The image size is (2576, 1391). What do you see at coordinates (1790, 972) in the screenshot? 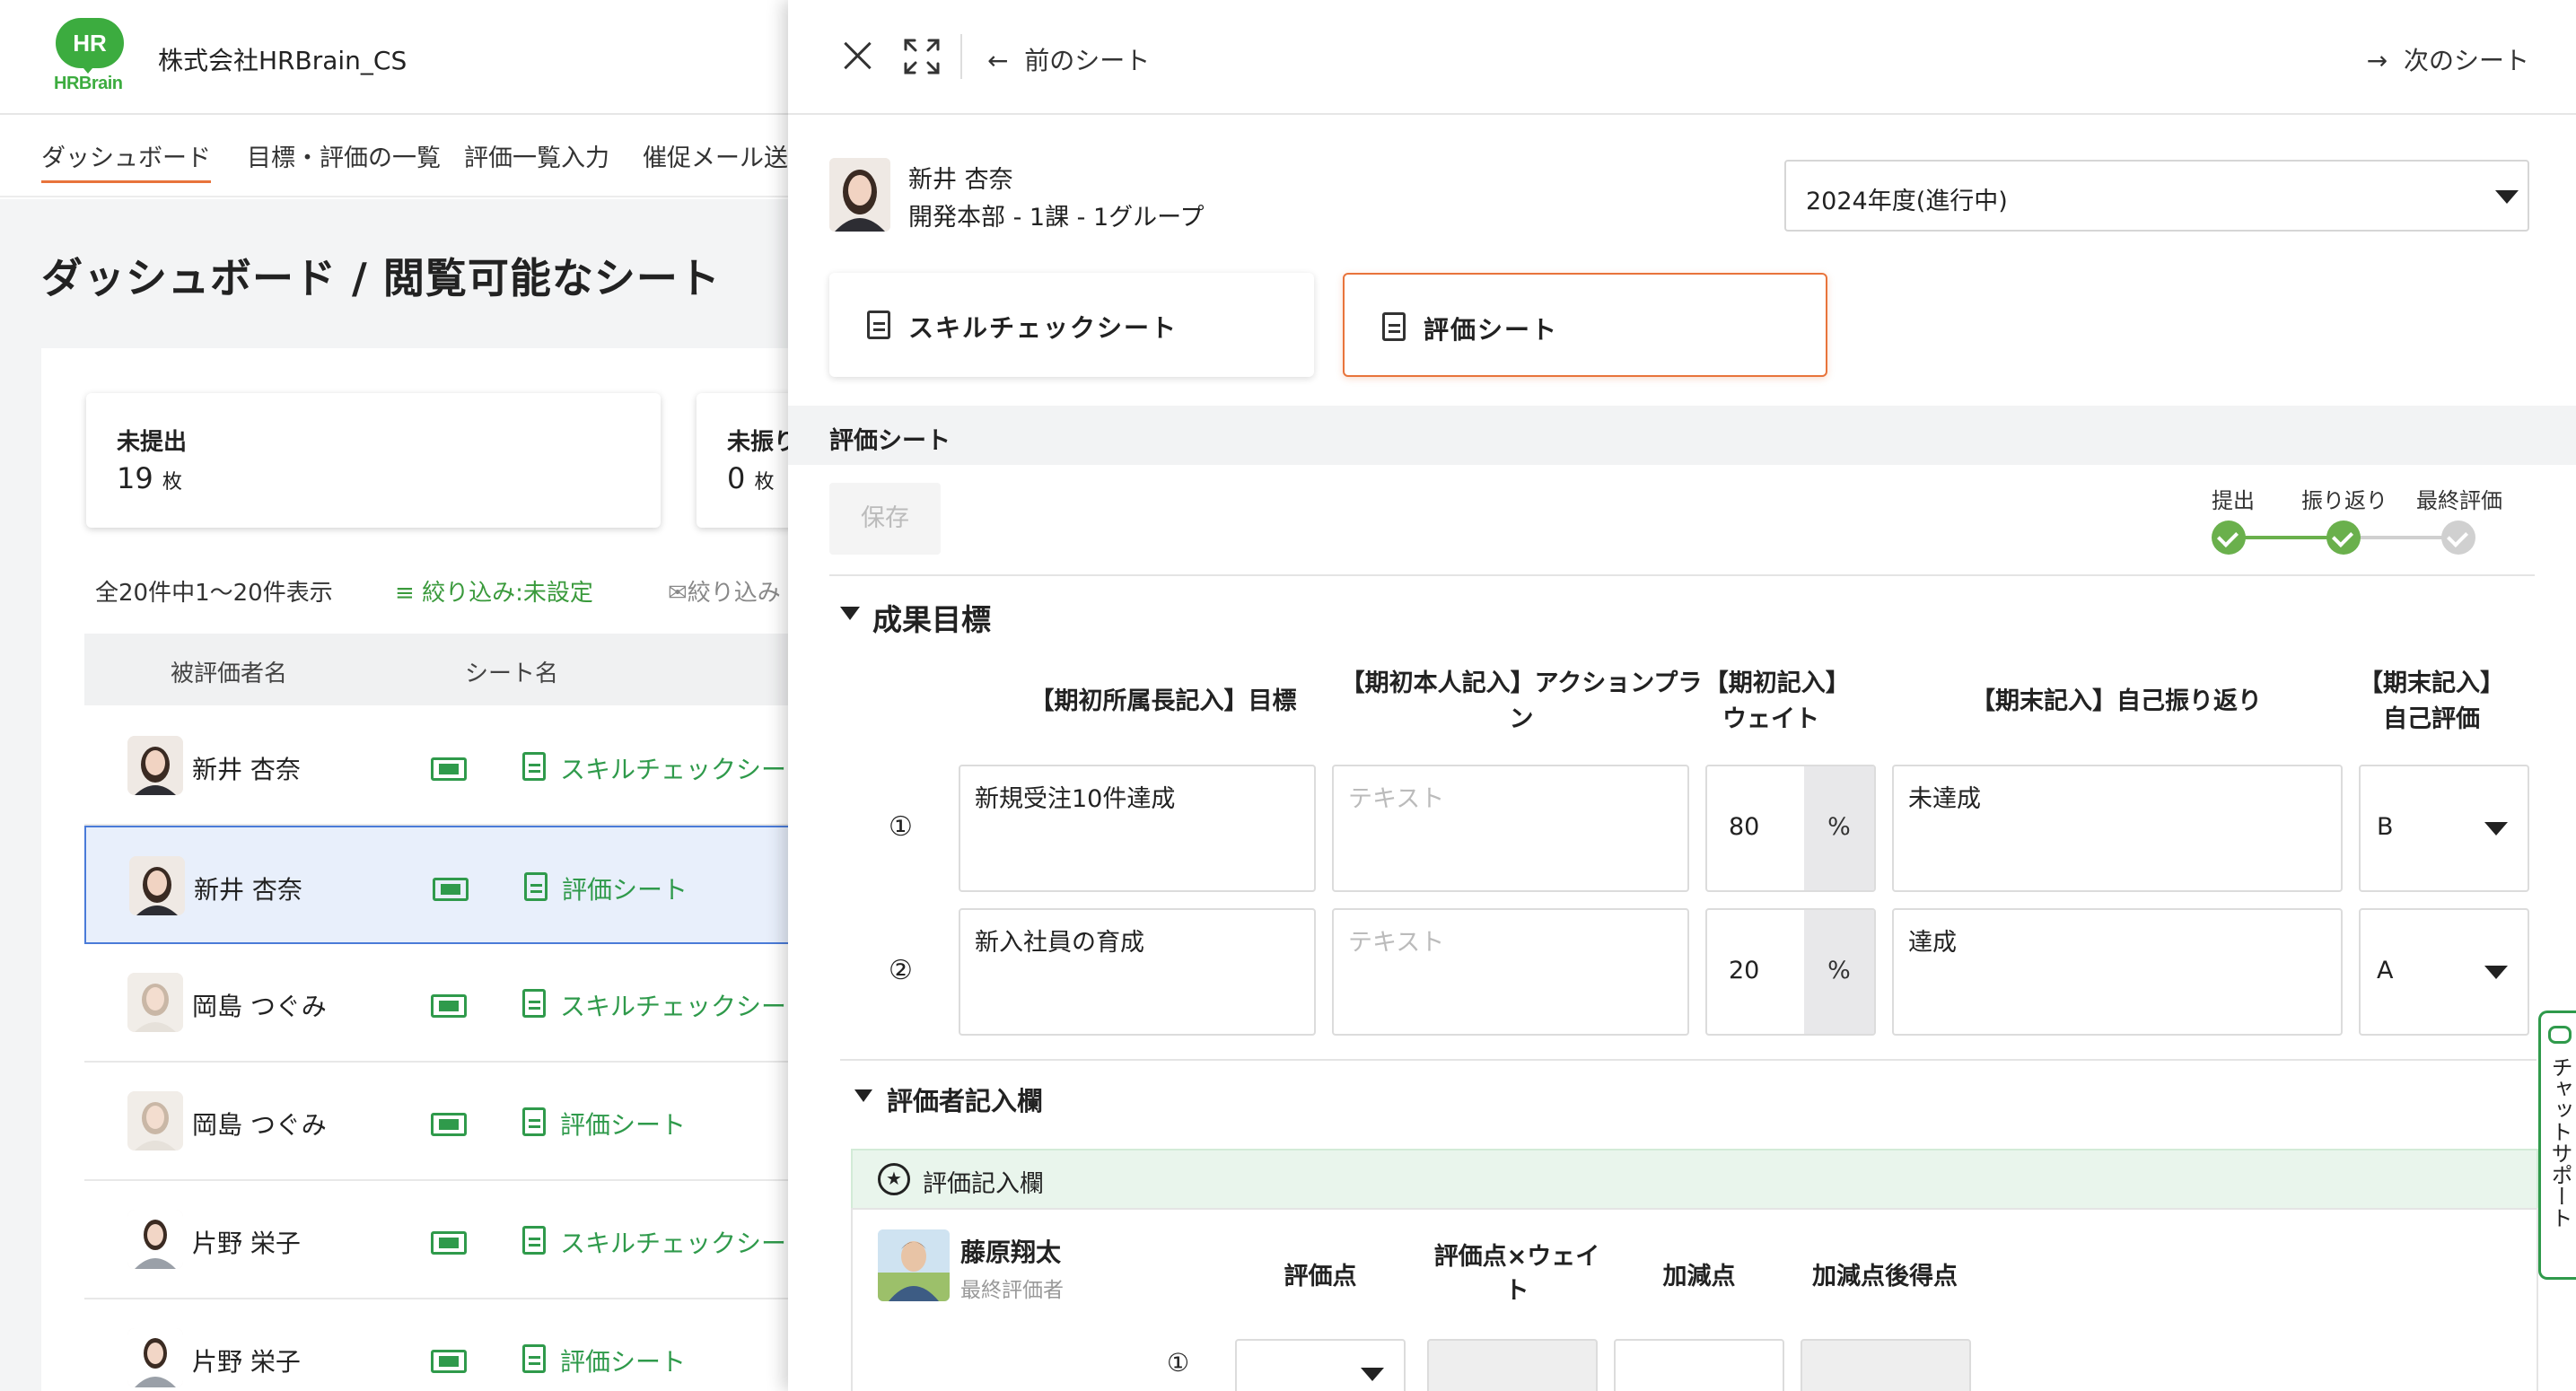
I see `weight-field: 20 %` at bounding box center [1790, 972].